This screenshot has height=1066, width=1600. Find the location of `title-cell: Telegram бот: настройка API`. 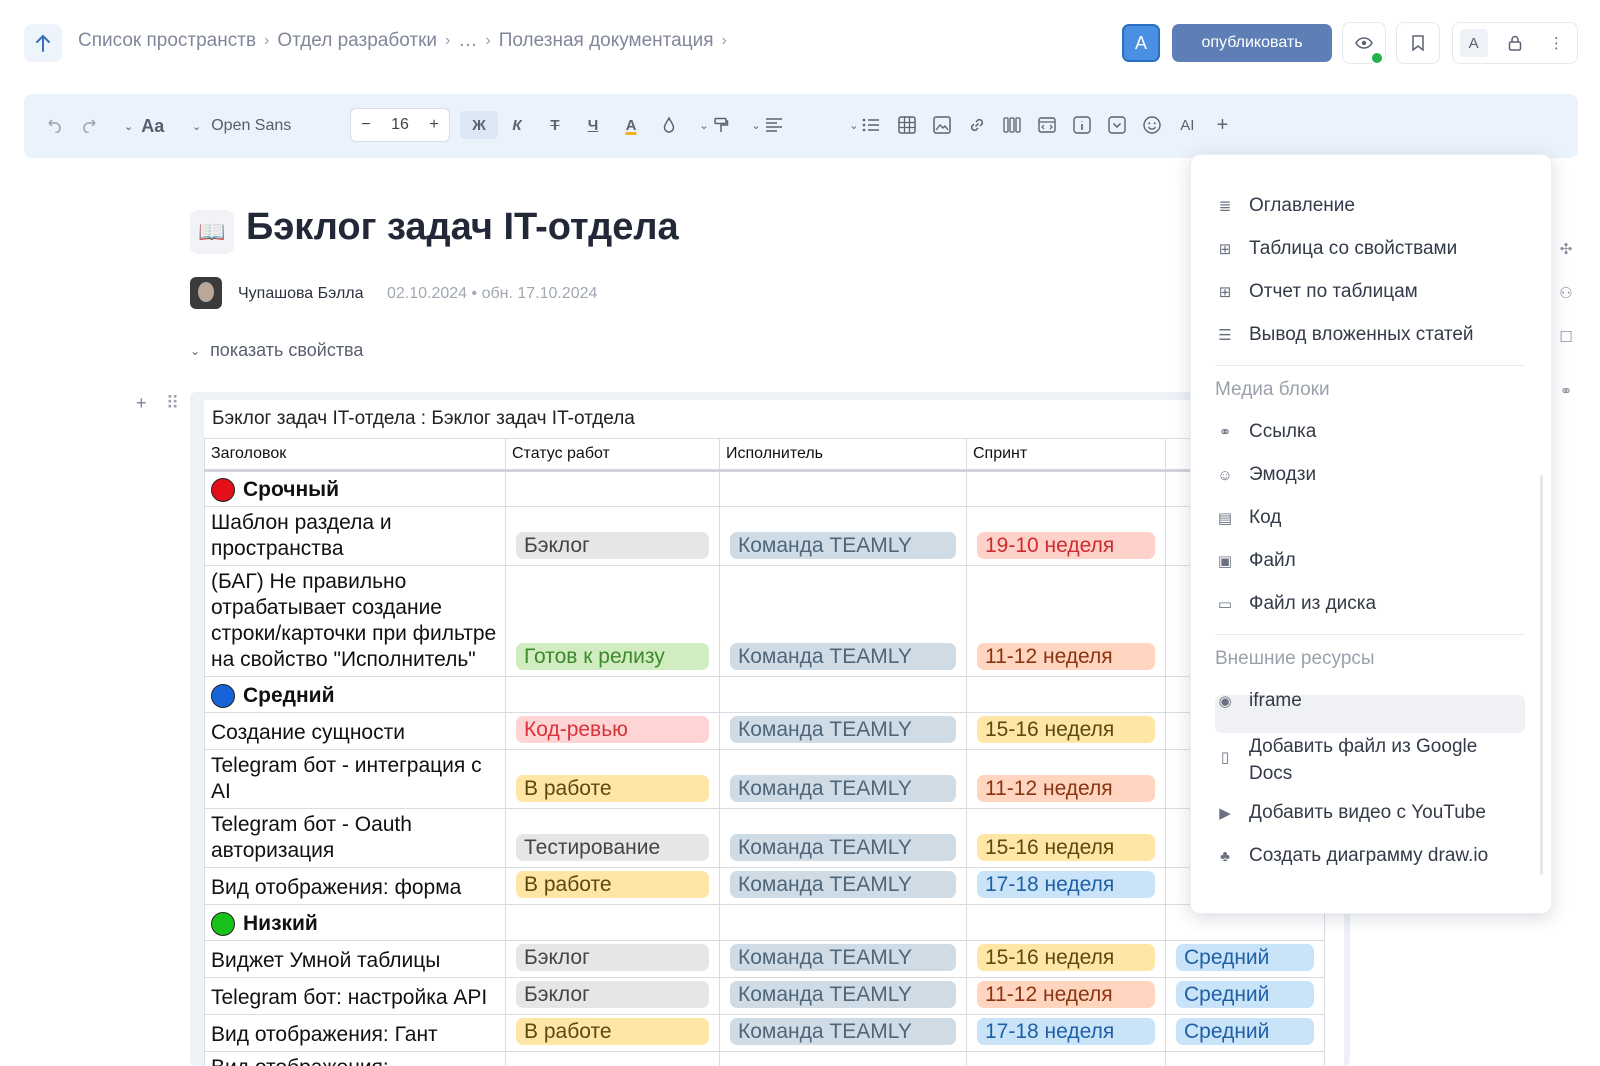

title-cell: Telegram бот: настройка API is located at coordinates (355, 996).